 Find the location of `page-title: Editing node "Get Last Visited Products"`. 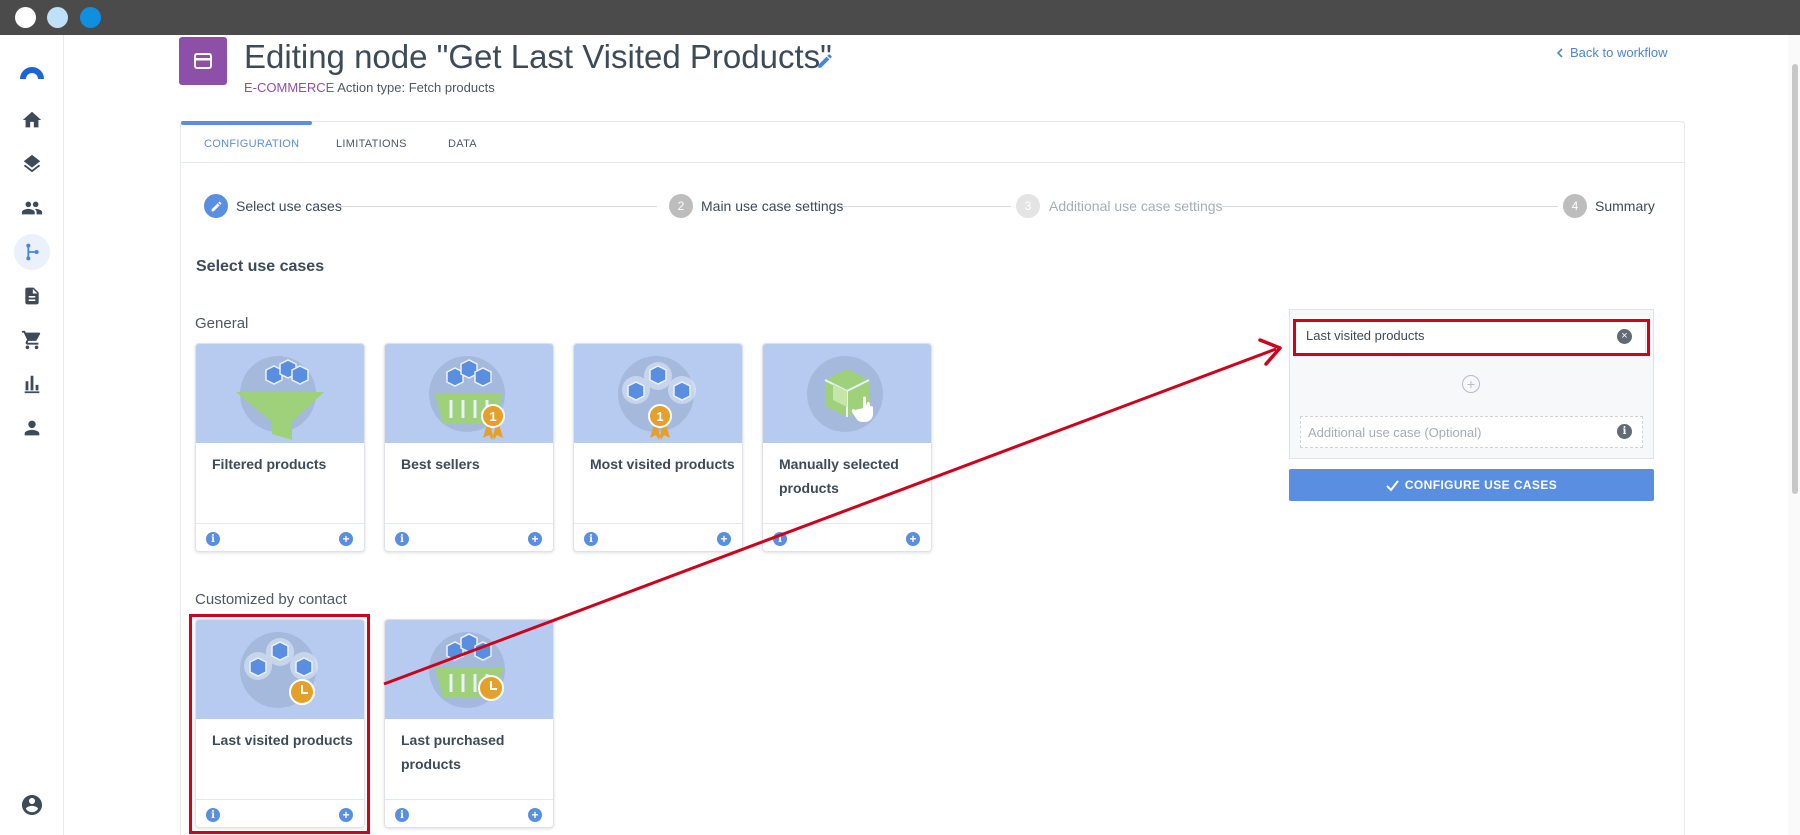

page-title: Editing node "Get Last Visited Products" is located at coordinates (538, 56).